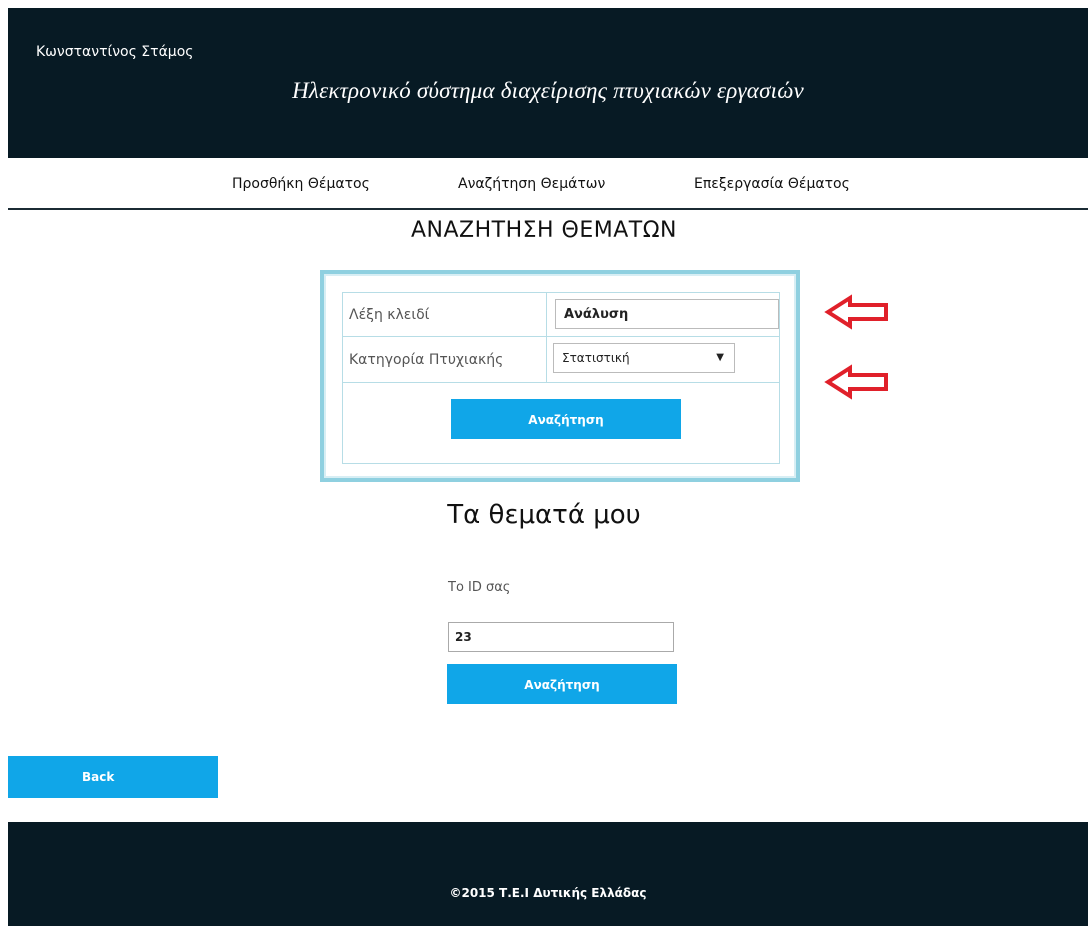  I want to click on category-row: Κατηγορία Πτυχιακής Στατιστική ▼, so click(561, 360).